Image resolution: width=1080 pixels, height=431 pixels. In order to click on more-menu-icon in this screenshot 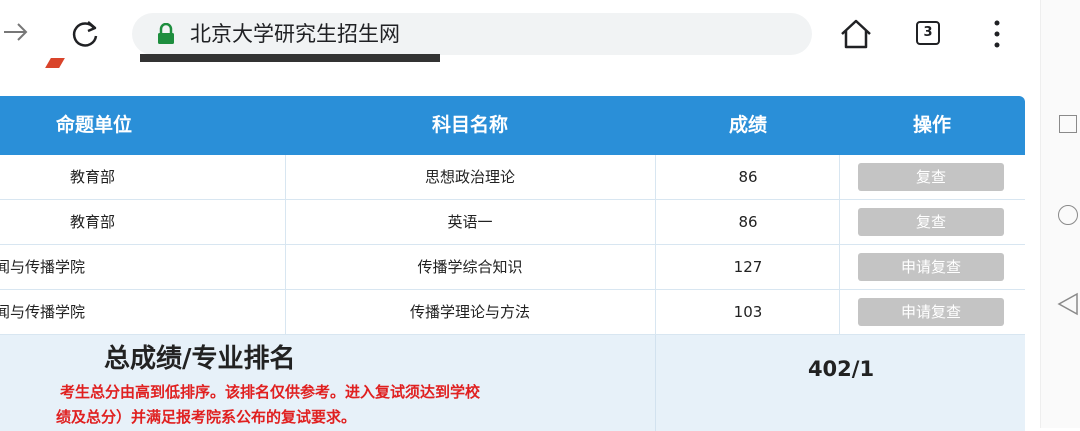, I will do `click(997, 34)`.